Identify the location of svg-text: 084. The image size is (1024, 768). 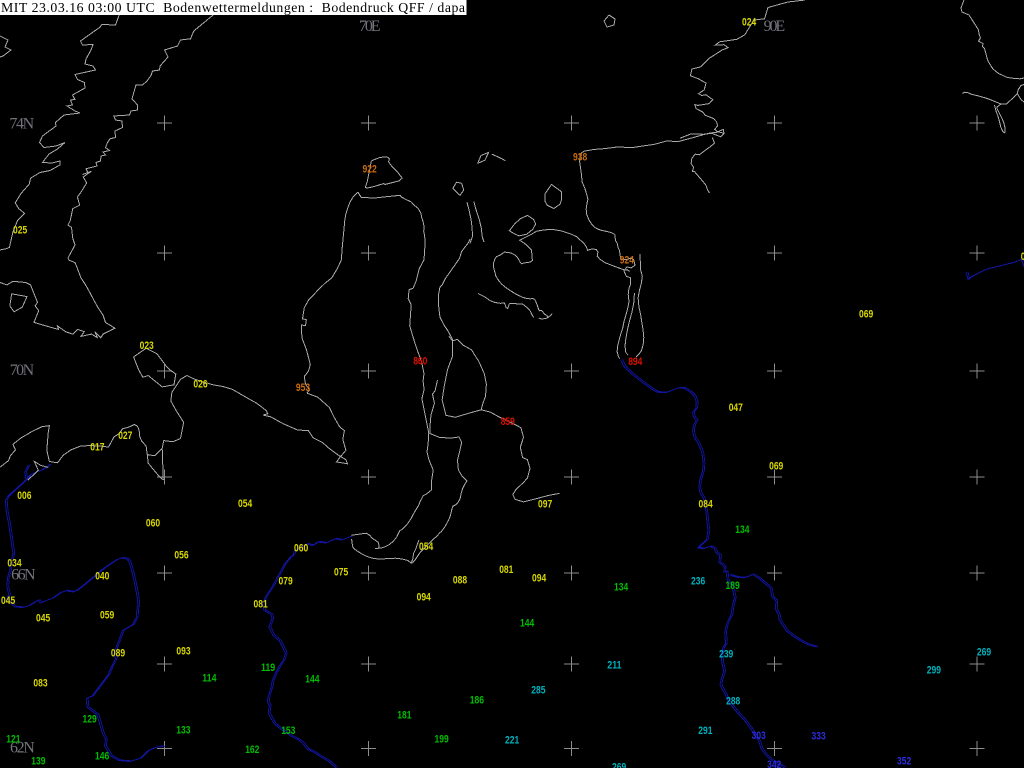
(706, 505).